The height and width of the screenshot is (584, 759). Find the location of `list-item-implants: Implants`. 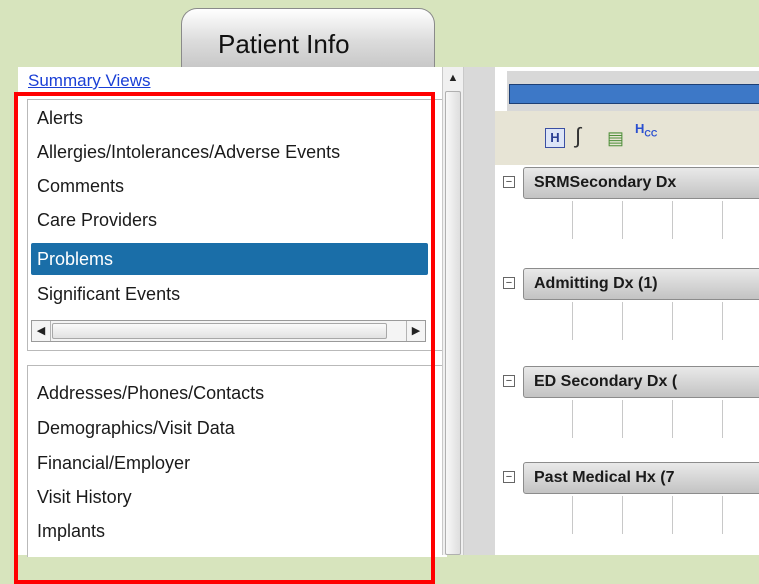

list-item-implants: Implants is located at coordinates (71, 531).